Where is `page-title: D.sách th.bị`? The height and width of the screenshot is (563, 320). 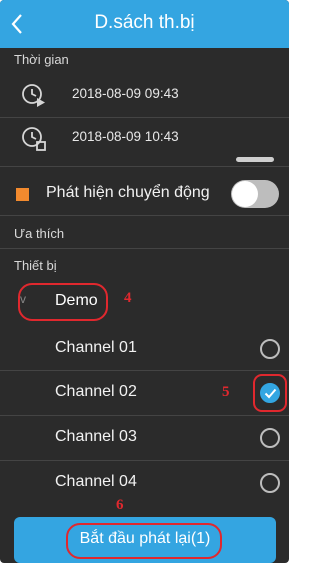 page-title: D.sách th.bị is located at coordinates (144, 22).